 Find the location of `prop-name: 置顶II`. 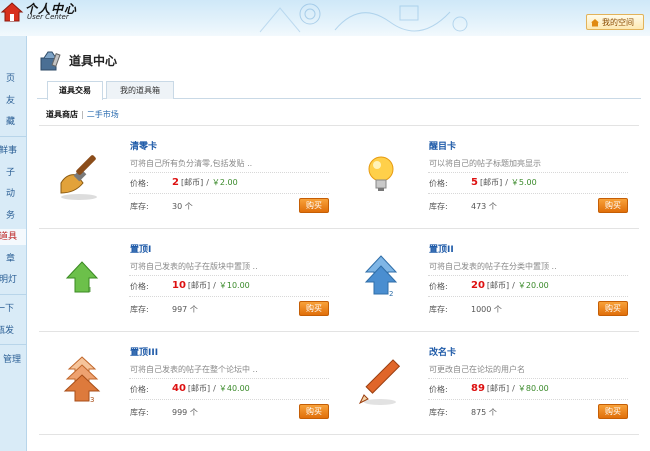

prop-name: 置顶II is located at coordinates (441, 248).